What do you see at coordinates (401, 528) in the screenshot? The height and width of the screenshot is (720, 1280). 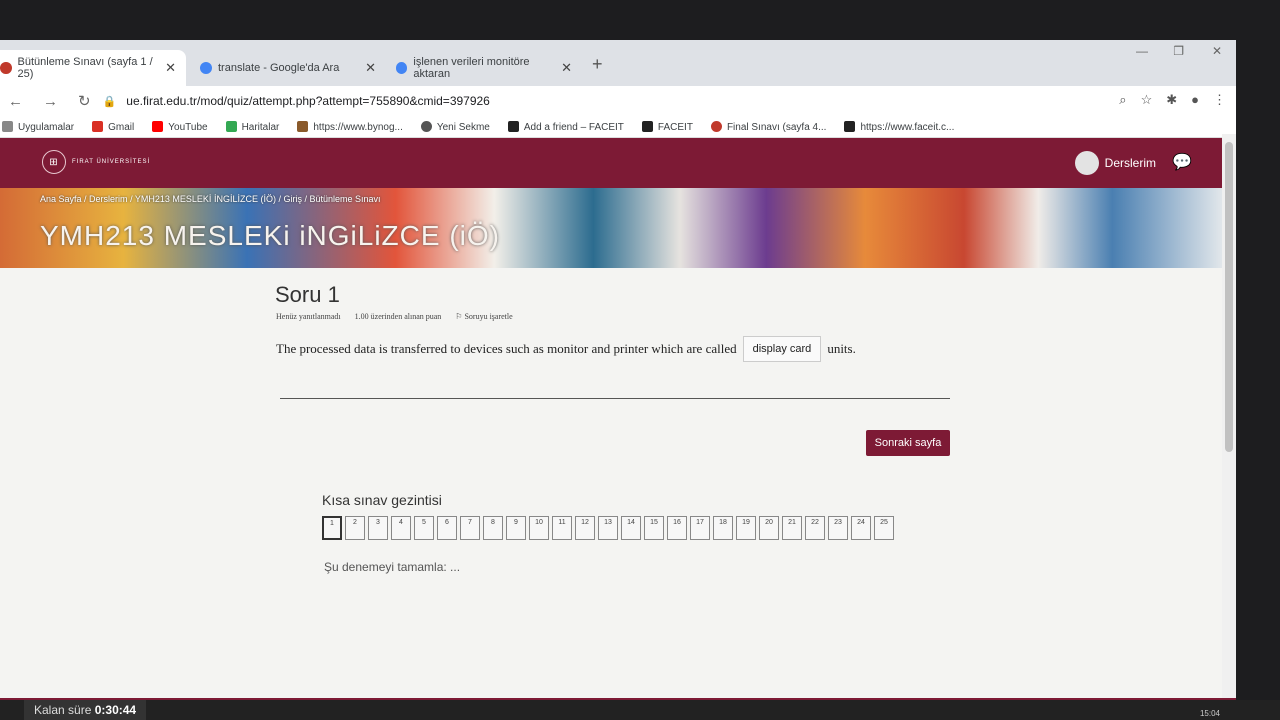 I see `question-nav-button: 4` at bounding box center [401, 528].